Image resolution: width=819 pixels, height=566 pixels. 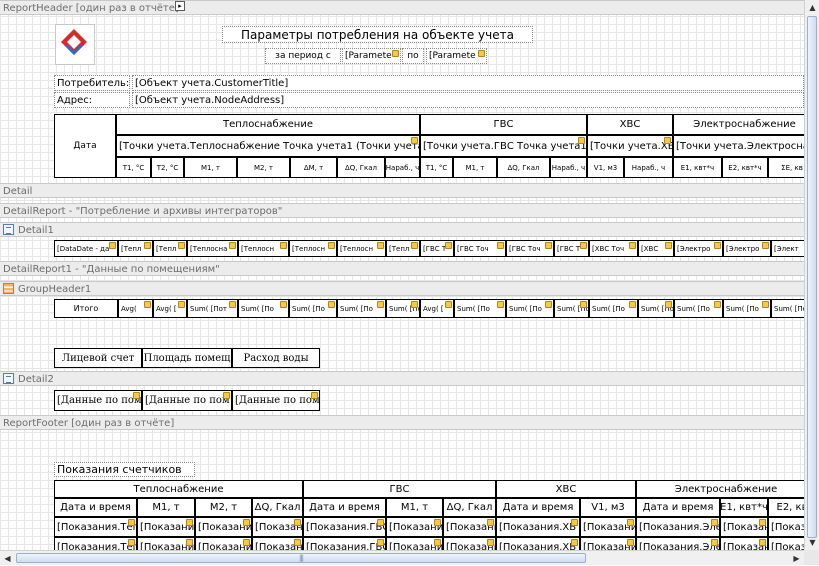 What do you see at coordinates (648, 167) in the screenshot?
I see `param-col-header-12: Нараб., ч` at bounding box center [648, 167].